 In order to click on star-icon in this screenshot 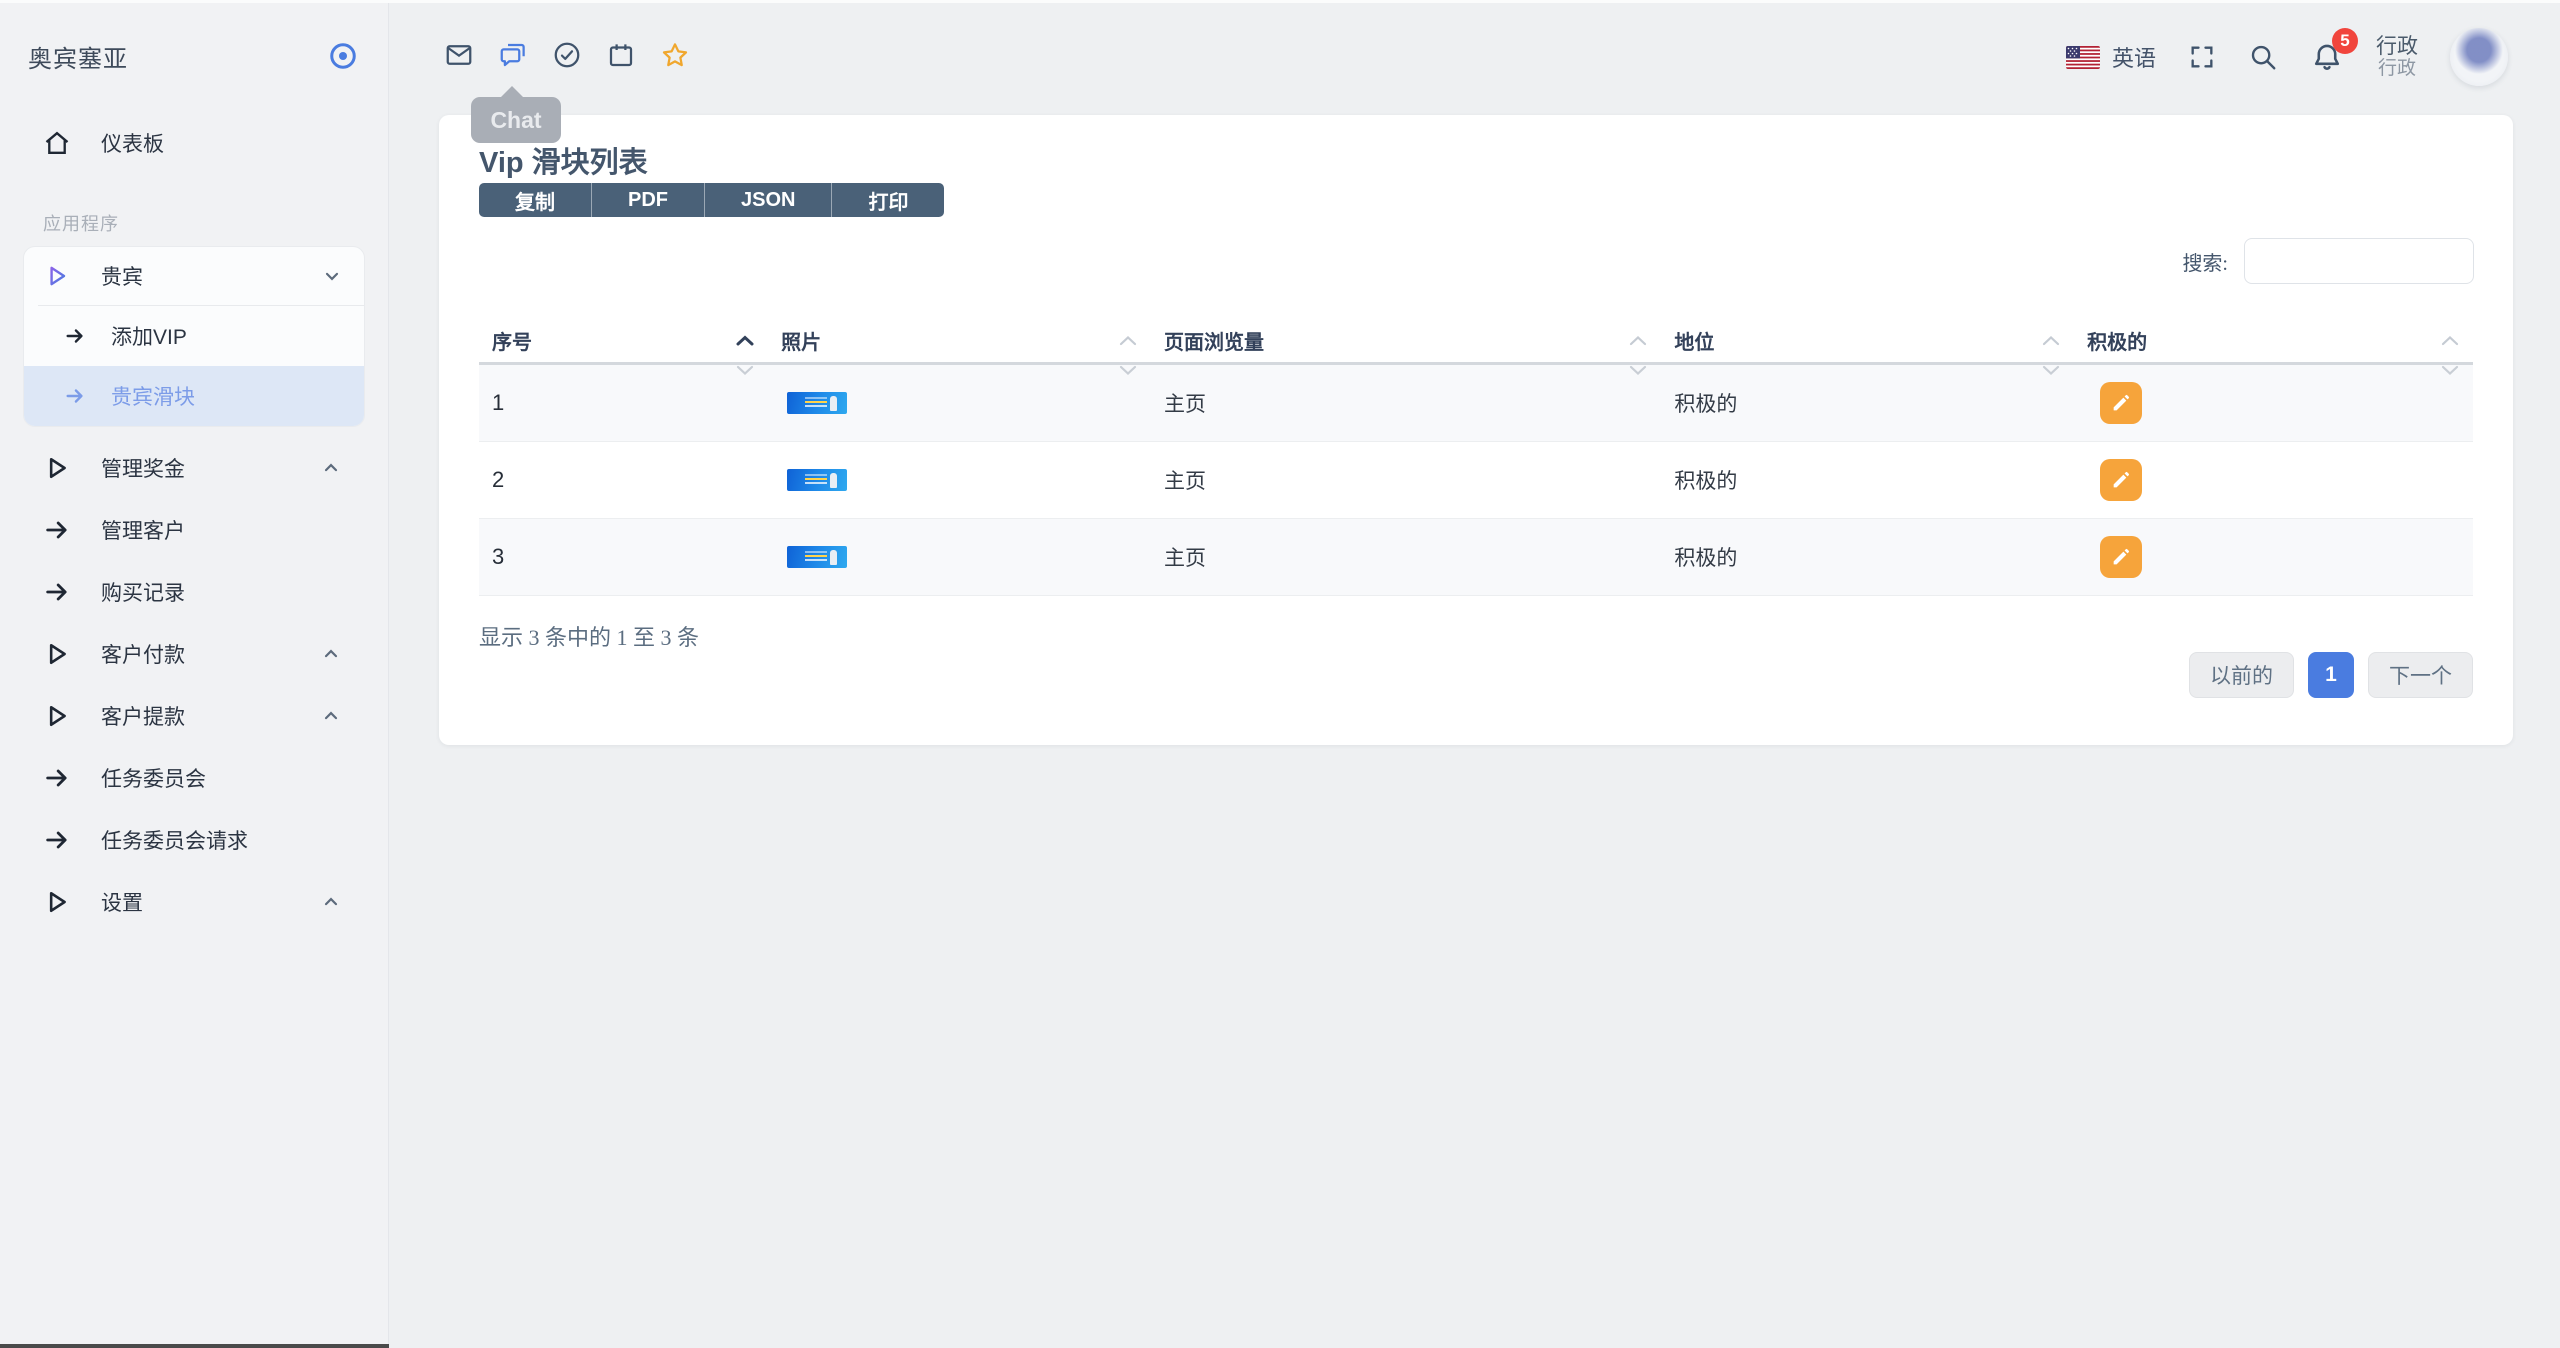, I will do `click(675, 55)`.